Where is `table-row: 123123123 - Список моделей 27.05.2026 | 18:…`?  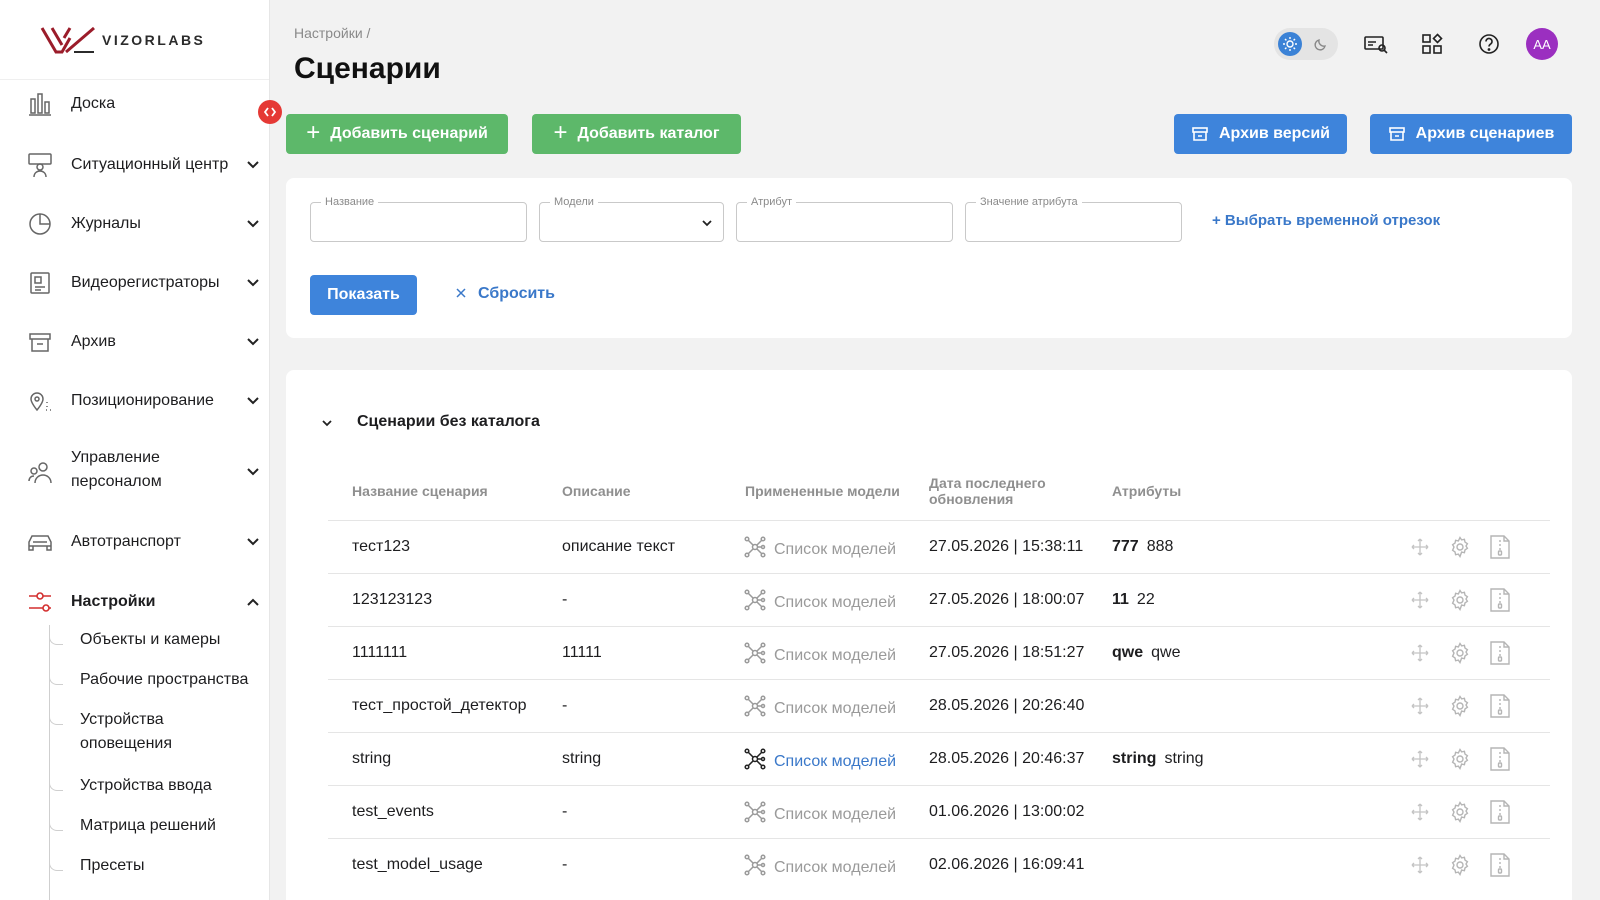
table-row: 123123123 - Список моделей 27.05.2026 | 18:… is located at coordinates (939, 599).